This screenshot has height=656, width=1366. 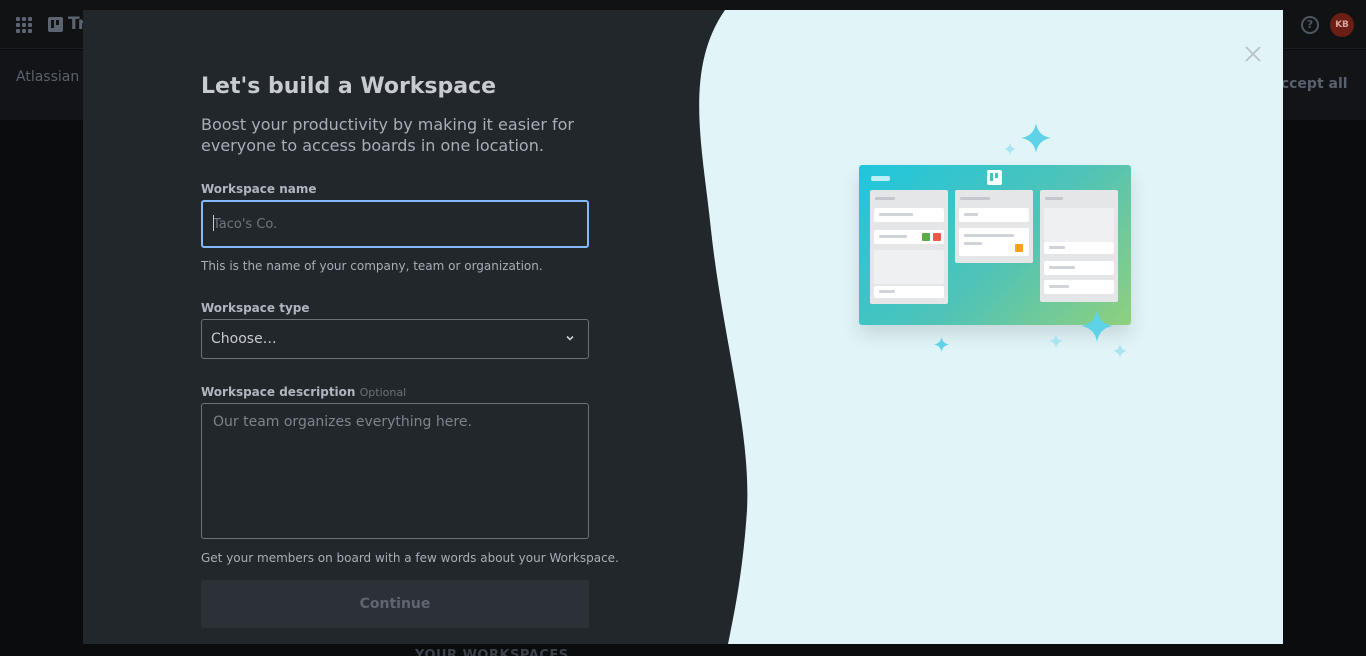 I want to click on avatar: KB, so click(x=1342, y=25).